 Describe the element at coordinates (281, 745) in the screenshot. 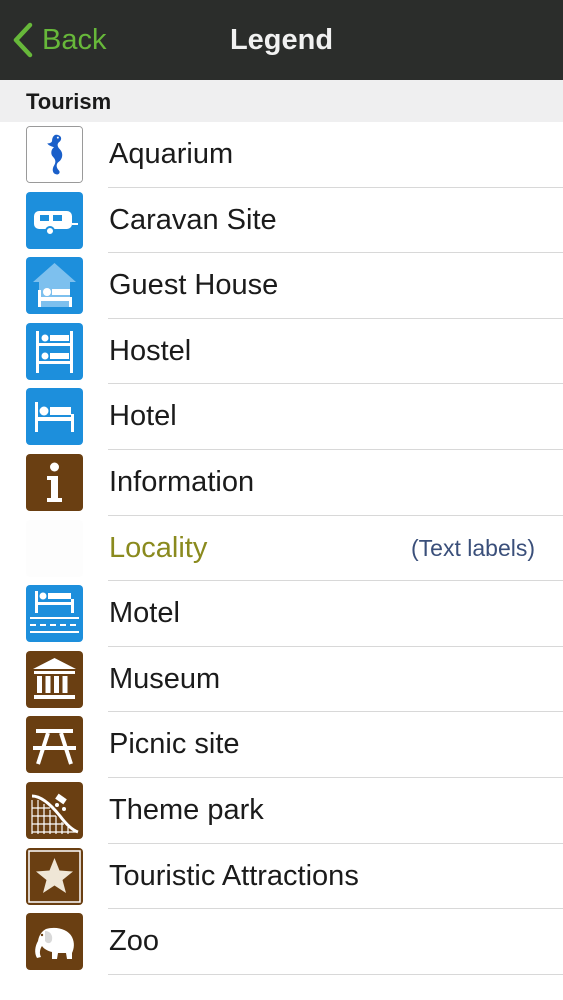

I see `list-item-picnic-site: Picnic site` at that location.